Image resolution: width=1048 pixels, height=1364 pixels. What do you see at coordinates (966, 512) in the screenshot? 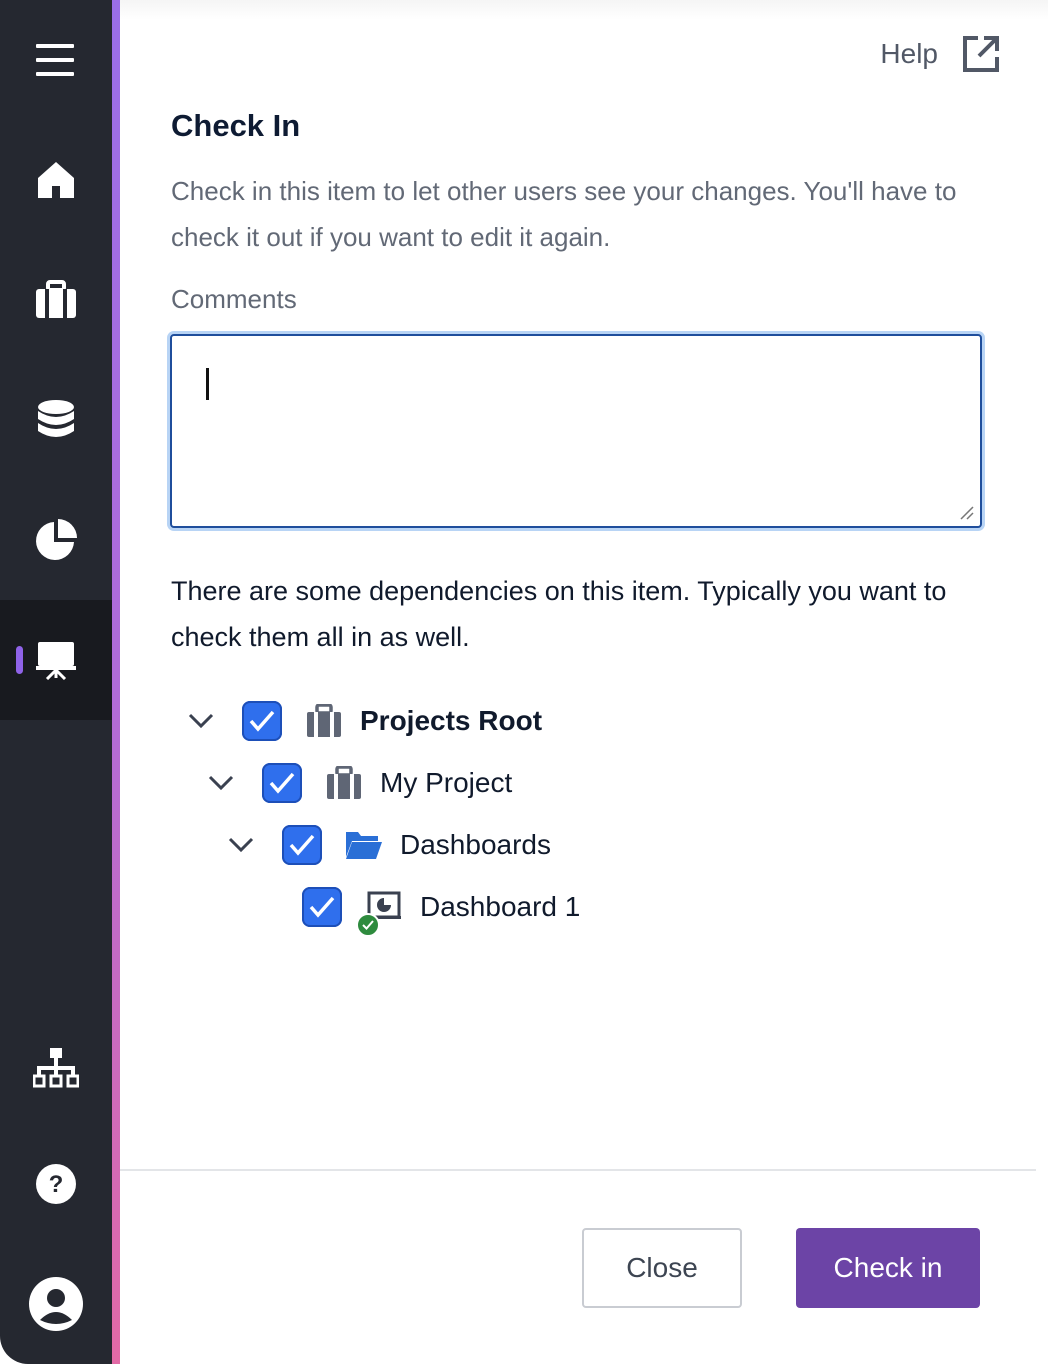
I see `resize-grip-icon` at bounding box center [966, 512].